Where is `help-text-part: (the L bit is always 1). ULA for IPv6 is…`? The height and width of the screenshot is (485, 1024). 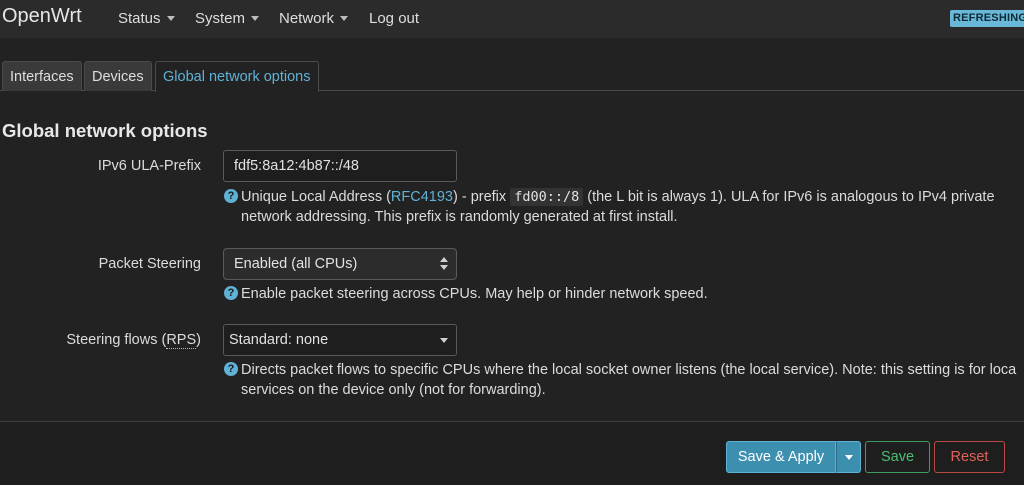 help-text-part: (the L bit is always 1). ULA for IPv6 is… is located at coordinates (789, 197).